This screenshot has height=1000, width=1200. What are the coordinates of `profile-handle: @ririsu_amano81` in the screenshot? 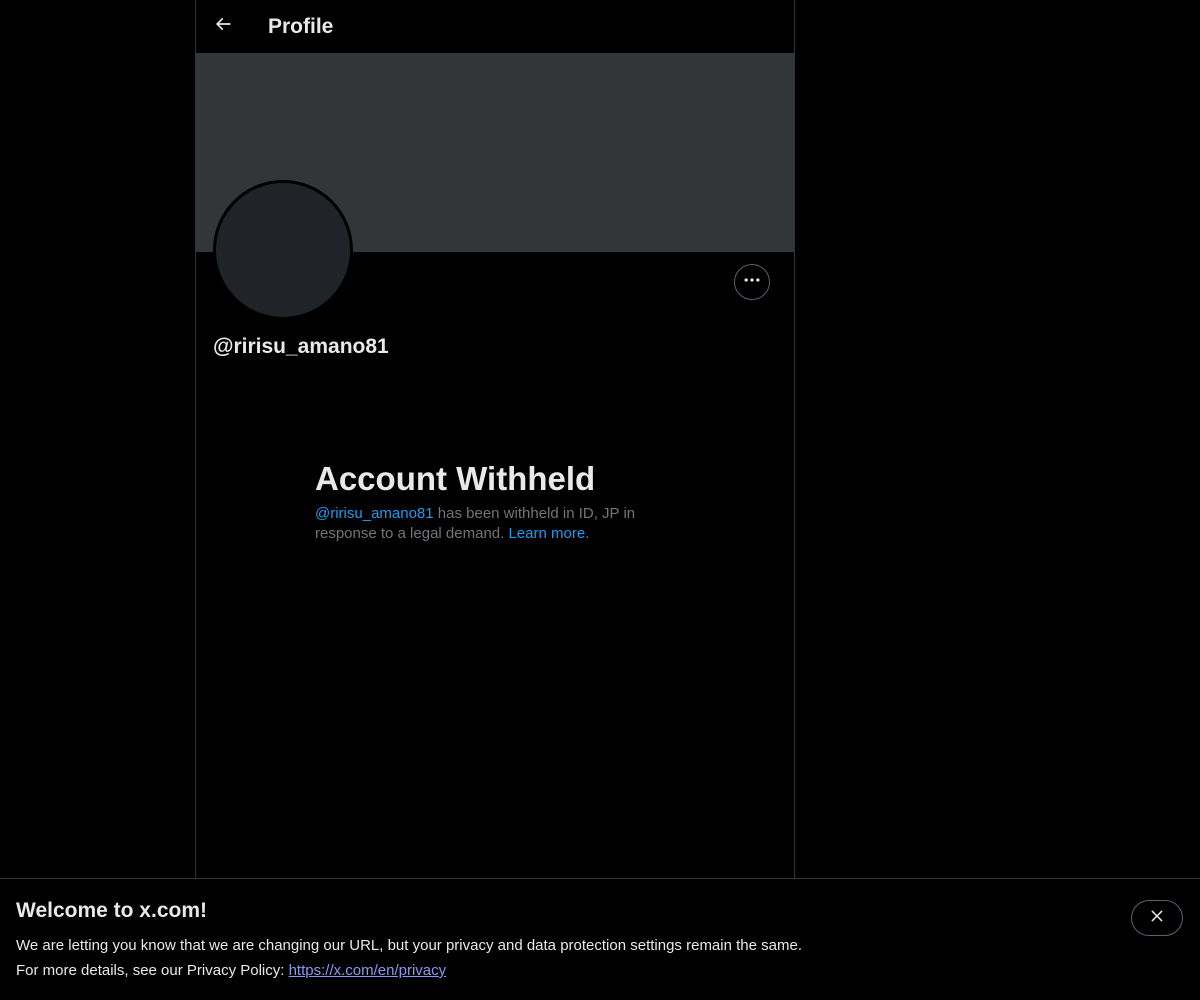 It's located at (301, 346).